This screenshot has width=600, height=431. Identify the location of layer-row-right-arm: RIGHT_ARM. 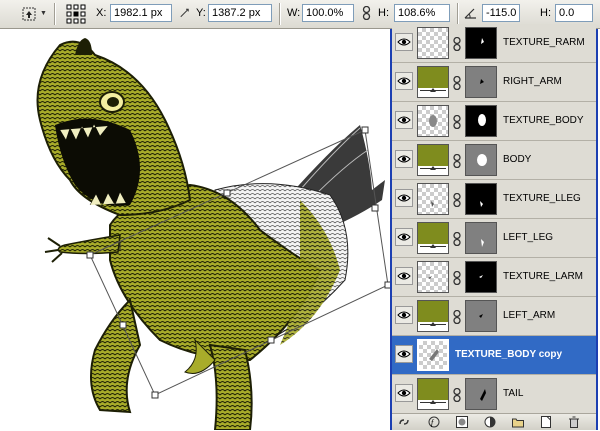
(494, 82).